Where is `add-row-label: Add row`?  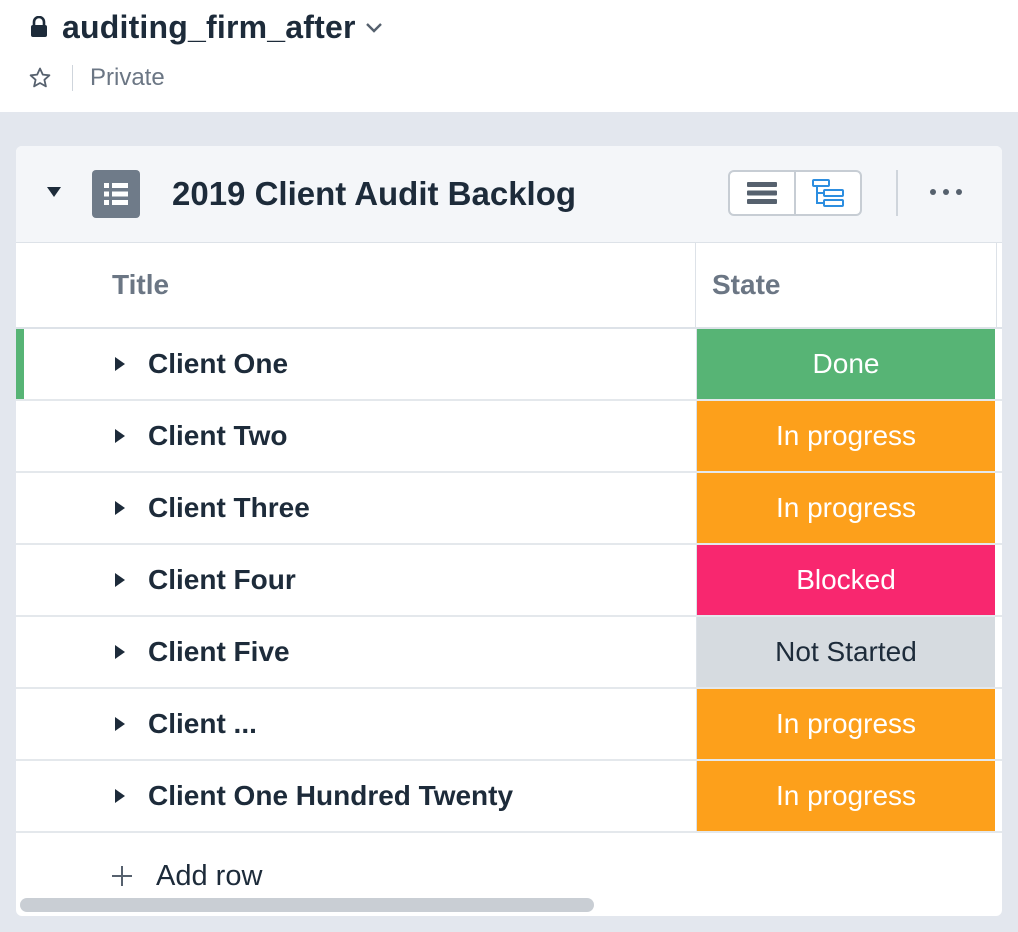
add-row-label: Add row is located at coordinates (209, 875).